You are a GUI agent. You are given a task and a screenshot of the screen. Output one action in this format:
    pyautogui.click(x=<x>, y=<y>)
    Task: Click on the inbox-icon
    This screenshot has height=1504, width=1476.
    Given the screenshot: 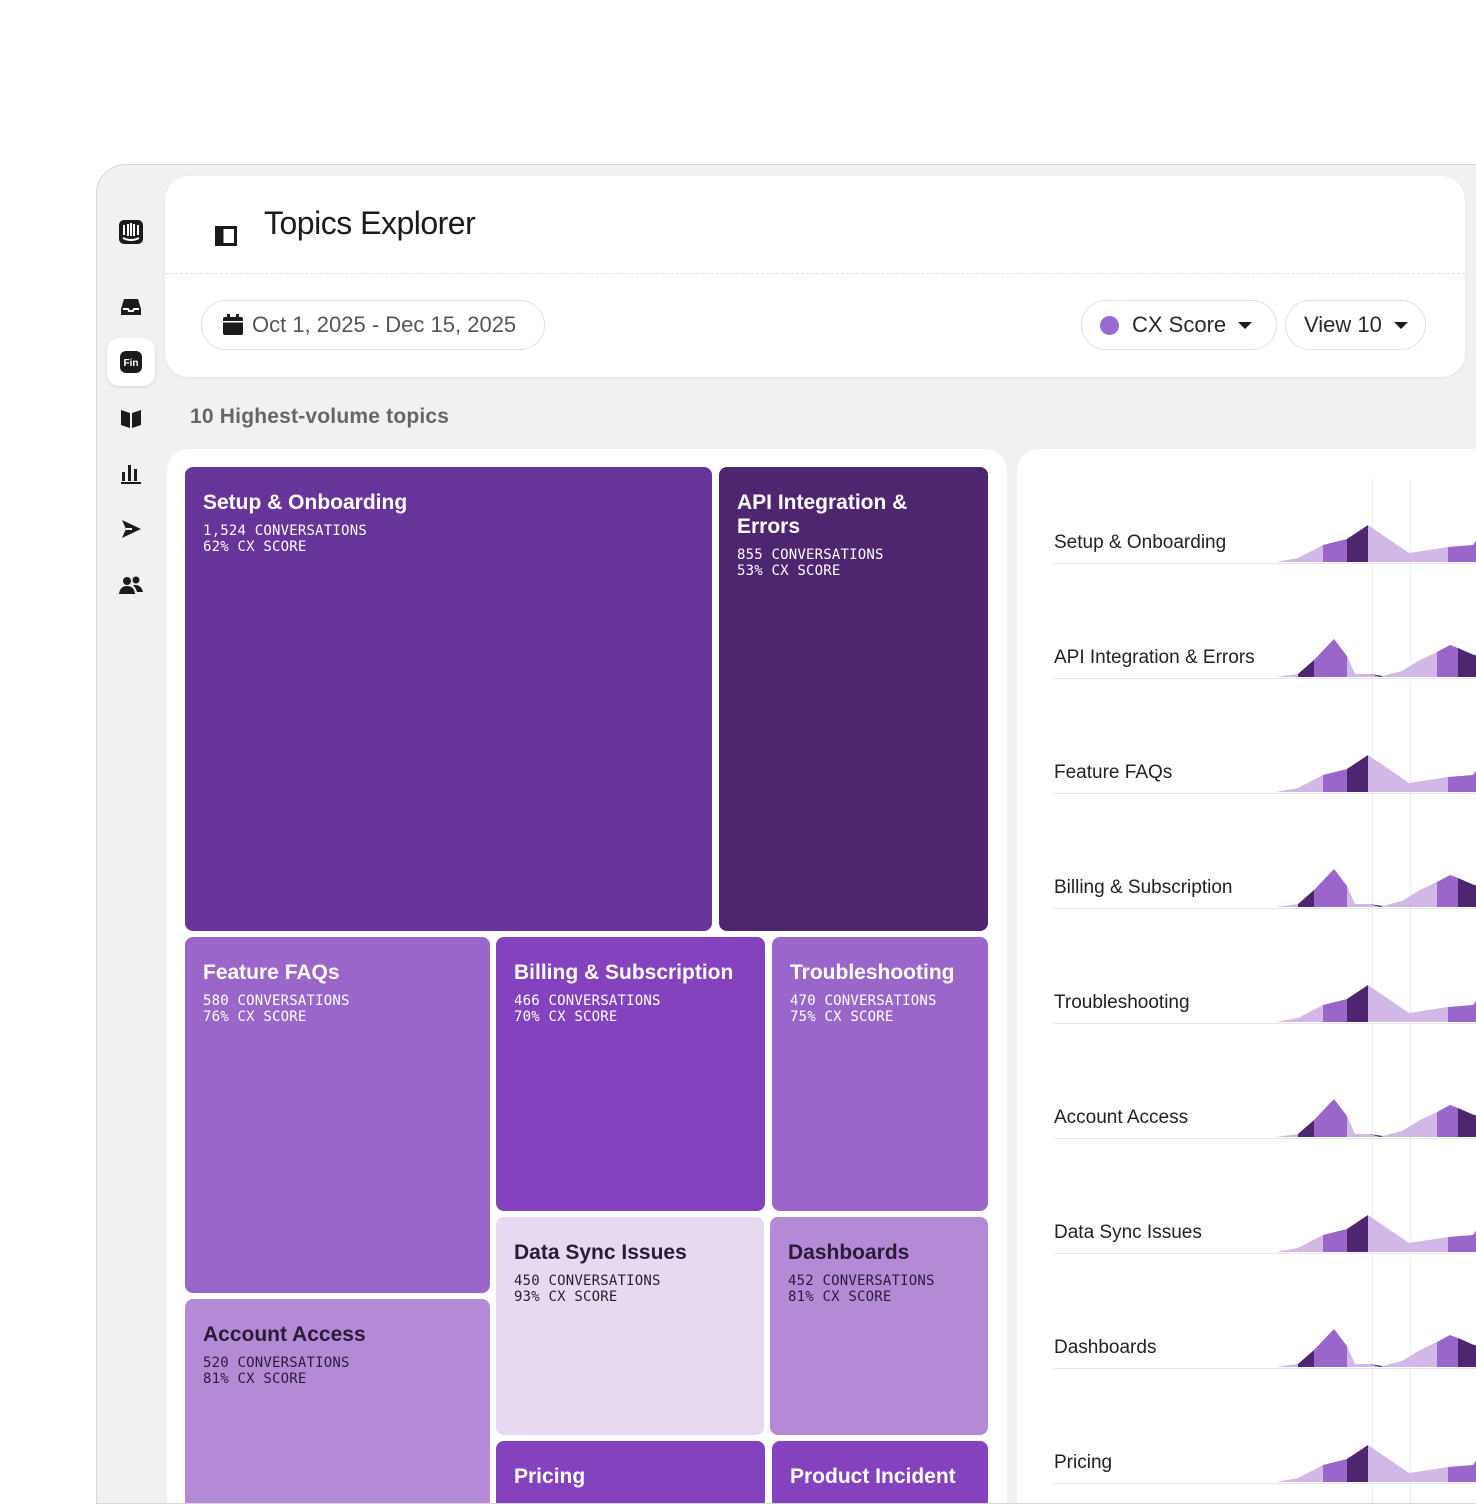 What is the action you would take?
    pyautogui.click(x=131, y=307)
    